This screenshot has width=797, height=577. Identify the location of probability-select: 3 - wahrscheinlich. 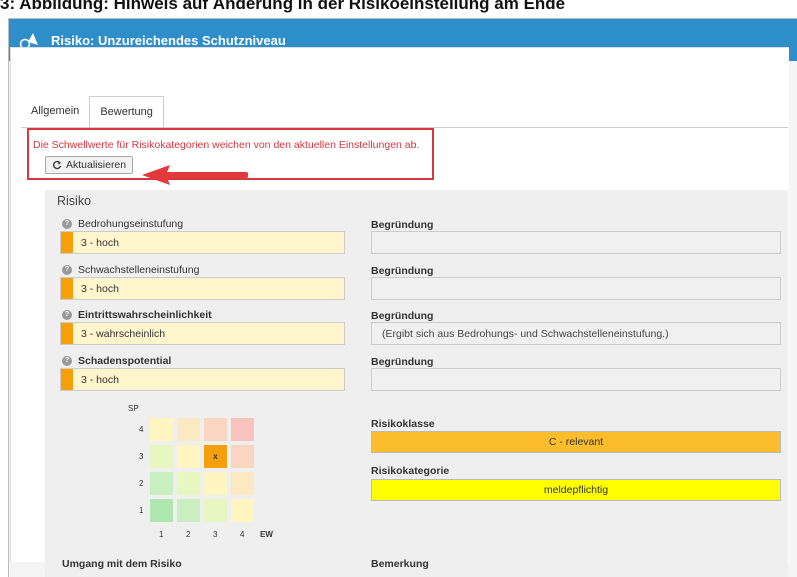
(202, 333).